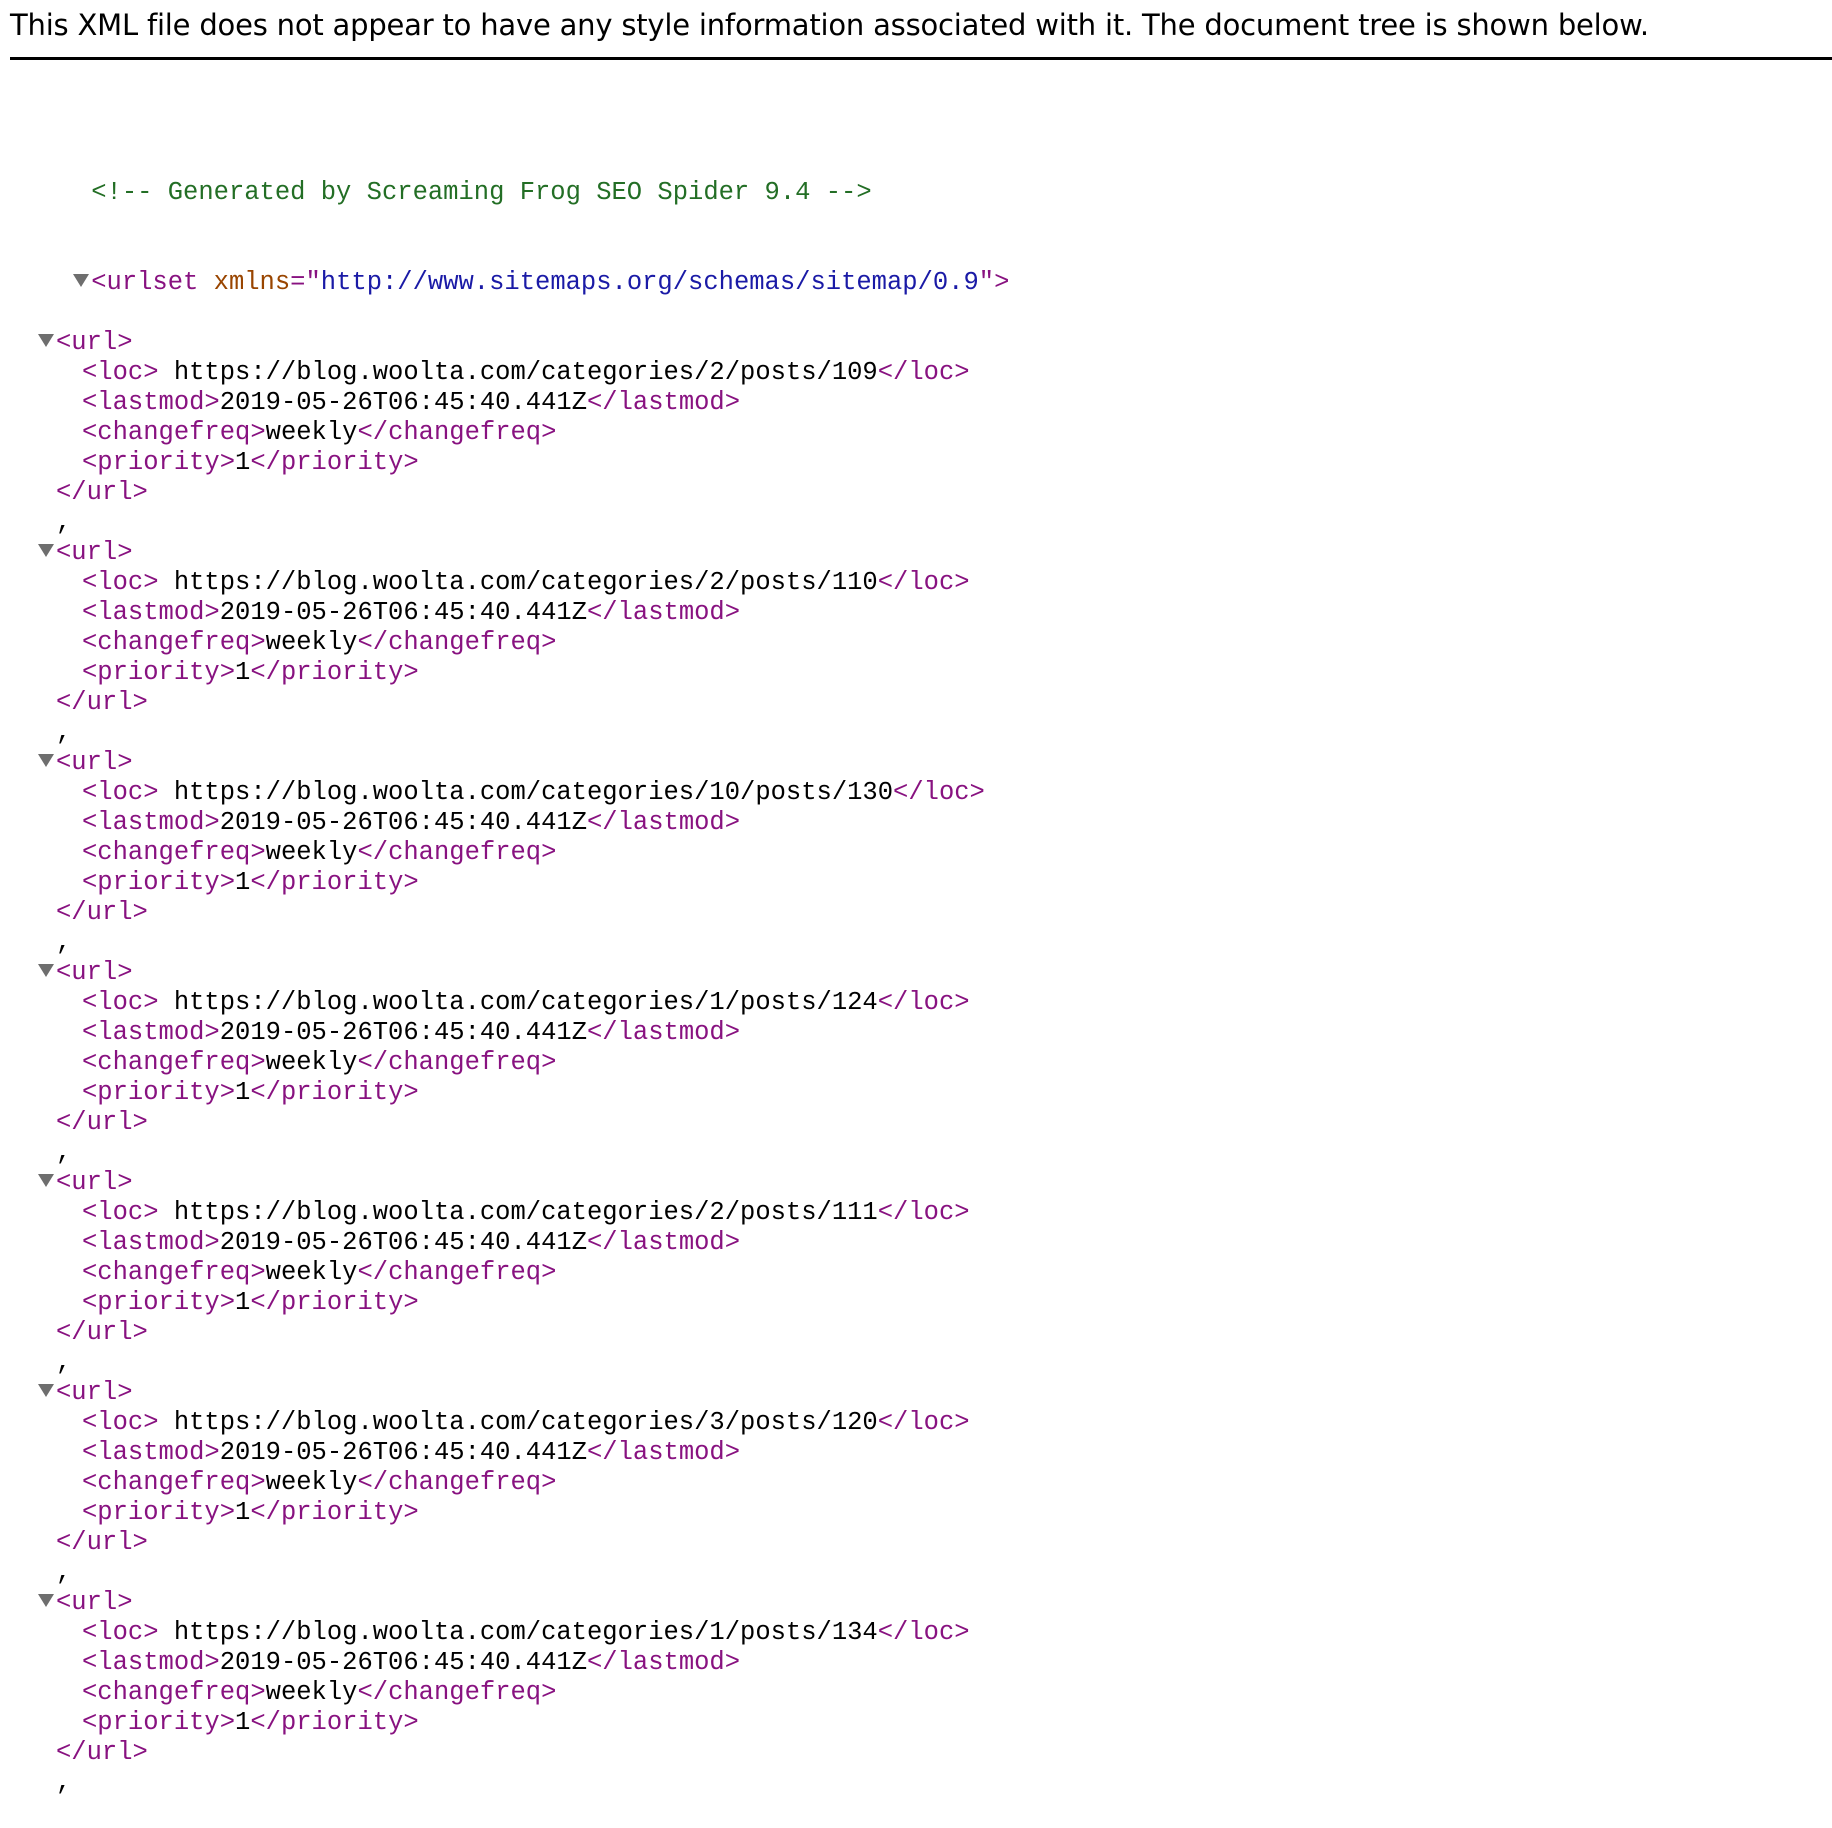 Image resolution: width=1832 pixels, height=1828 pixels. I want to click on xmlns-attribute-close: ">, so click(994, 282).